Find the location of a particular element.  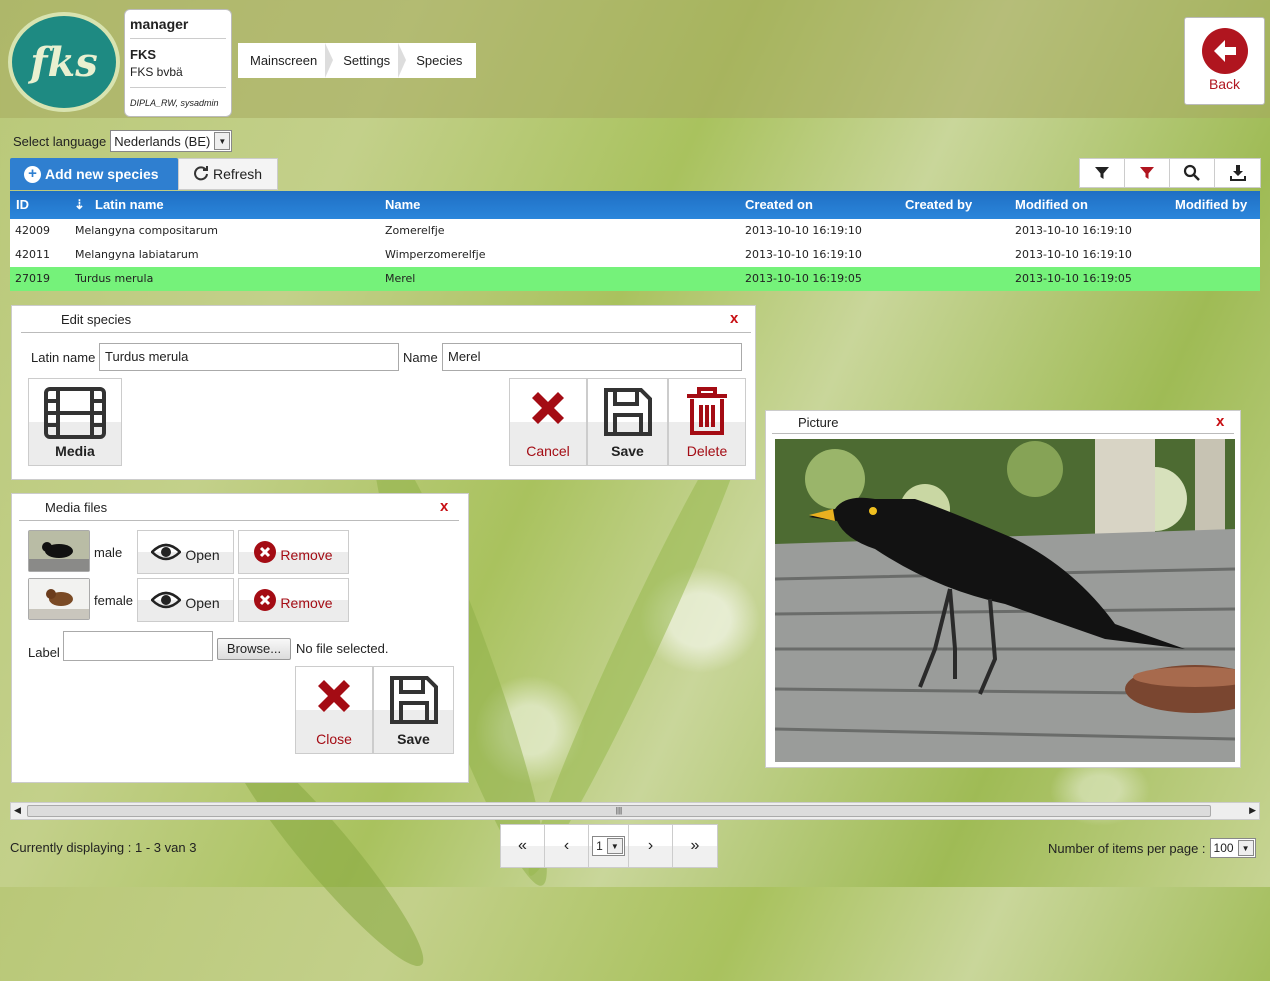

cancel-label: Cancel is located at coordinates (548, 451).